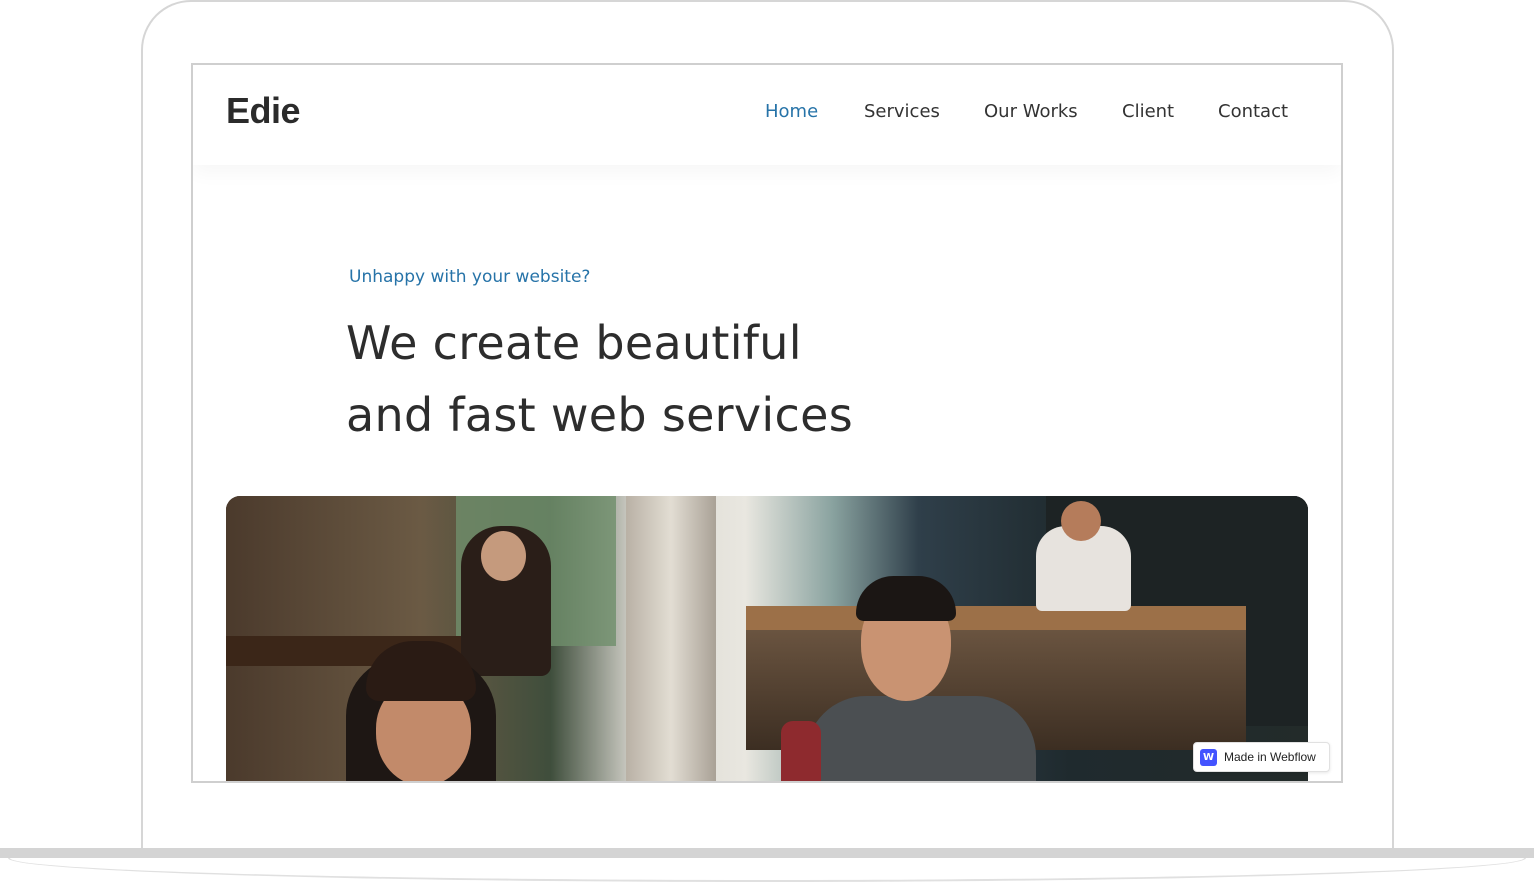 The width and height of the screenshot is (1534, 882). I want to click on webflow-w-icon: W, so click(1208, 757).